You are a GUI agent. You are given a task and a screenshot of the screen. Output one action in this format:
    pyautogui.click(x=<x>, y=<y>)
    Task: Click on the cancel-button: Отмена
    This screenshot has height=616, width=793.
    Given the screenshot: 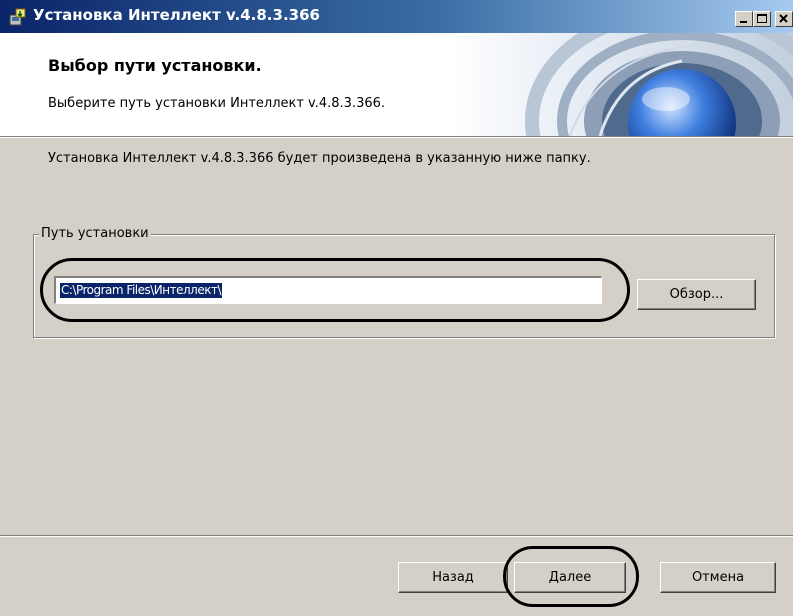 What is the action you would take?
    pyautogui.click(x=718, y=577)
    